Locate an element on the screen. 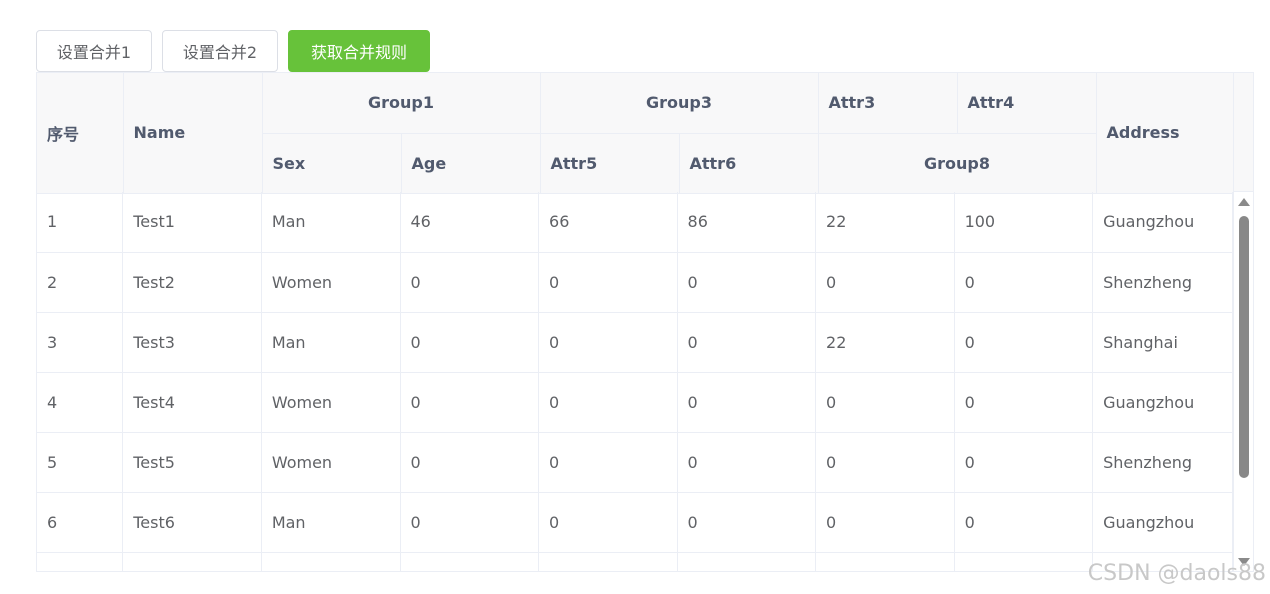 The width and height of the screenshot is (1270, 594). cell-name: Test6 is located at coordinates (192, 522).